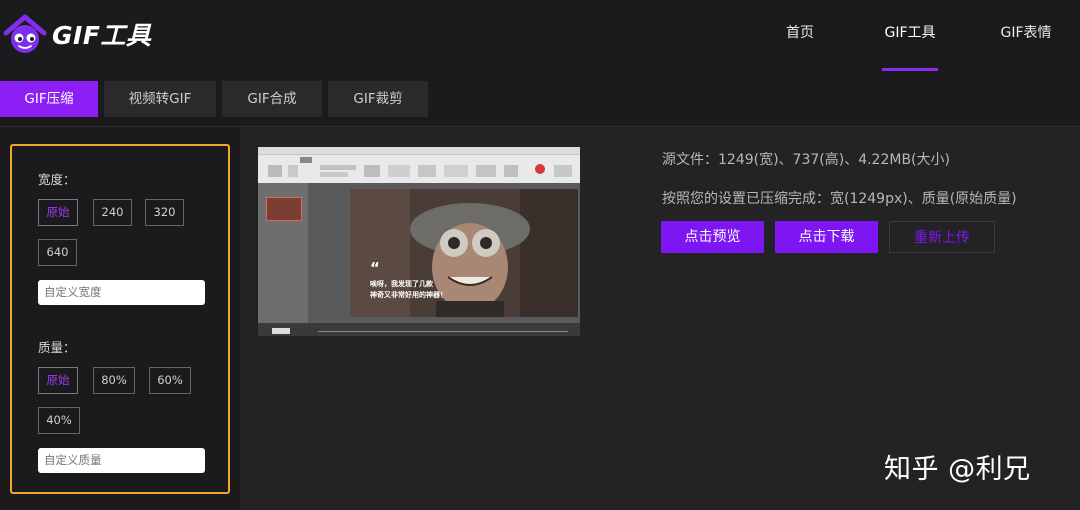 Image resolution: width=1080 pixels, height=510 pixels. I want to click on preview-caption-line-1: 唉呀，我发现了几款, so click(401, 284).